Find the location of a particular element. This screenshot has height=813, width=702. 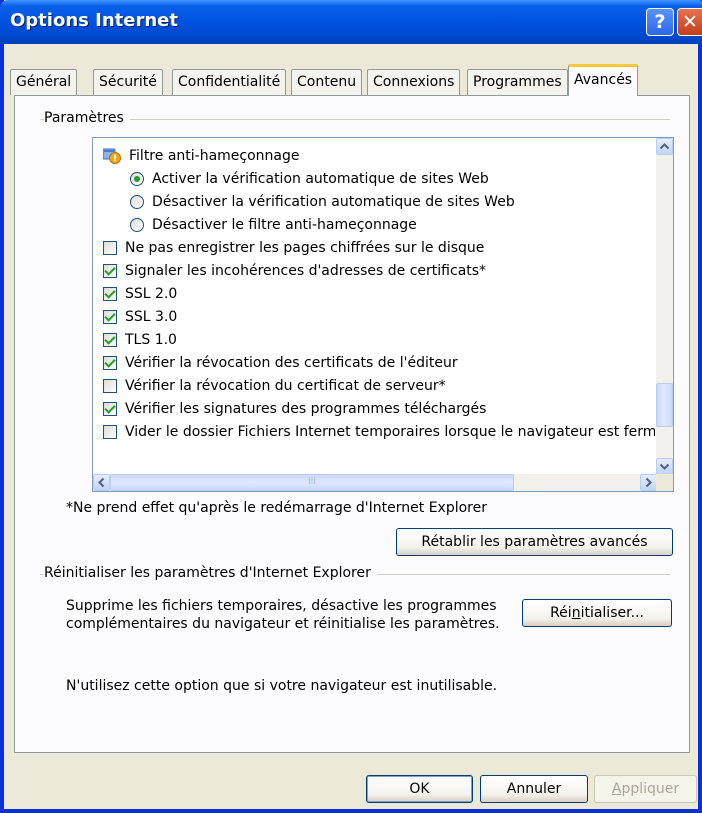

horizontal-scroll-thumb: III is located at coordinates (312, 482).